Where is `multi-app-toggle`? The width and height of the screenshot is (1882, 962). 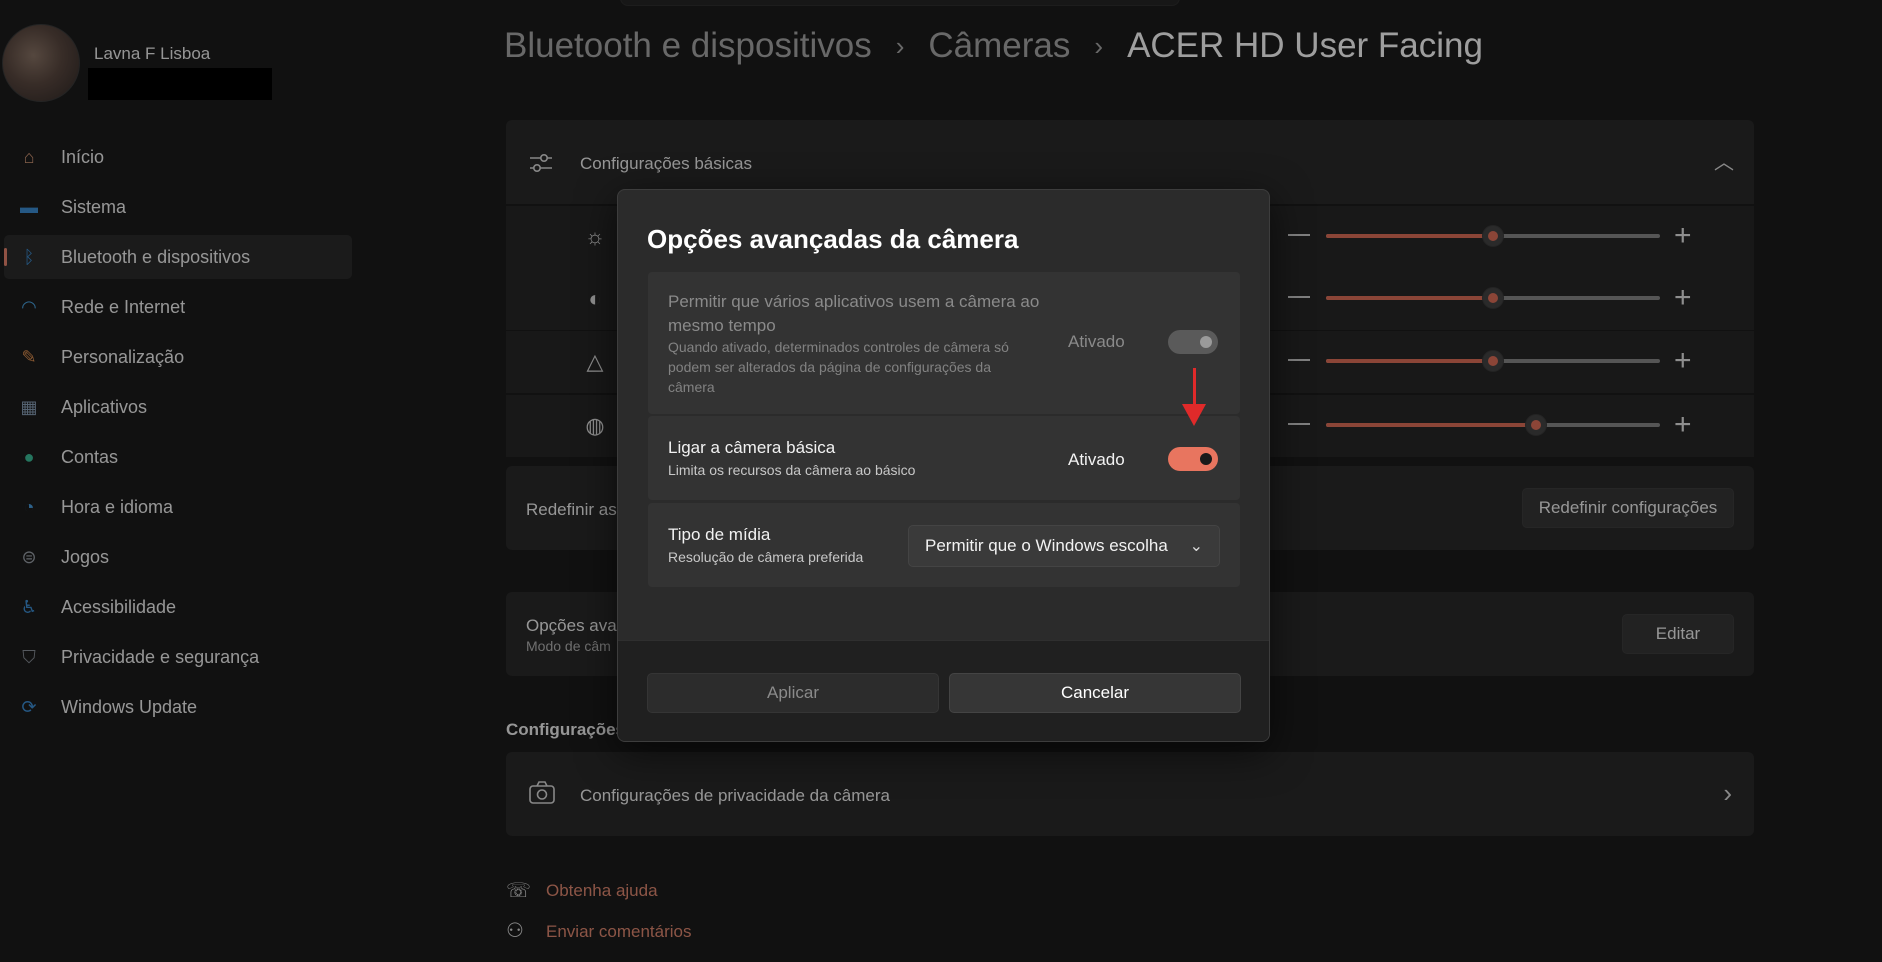 multi-app-toggle is located at coordinates (1193, 342).